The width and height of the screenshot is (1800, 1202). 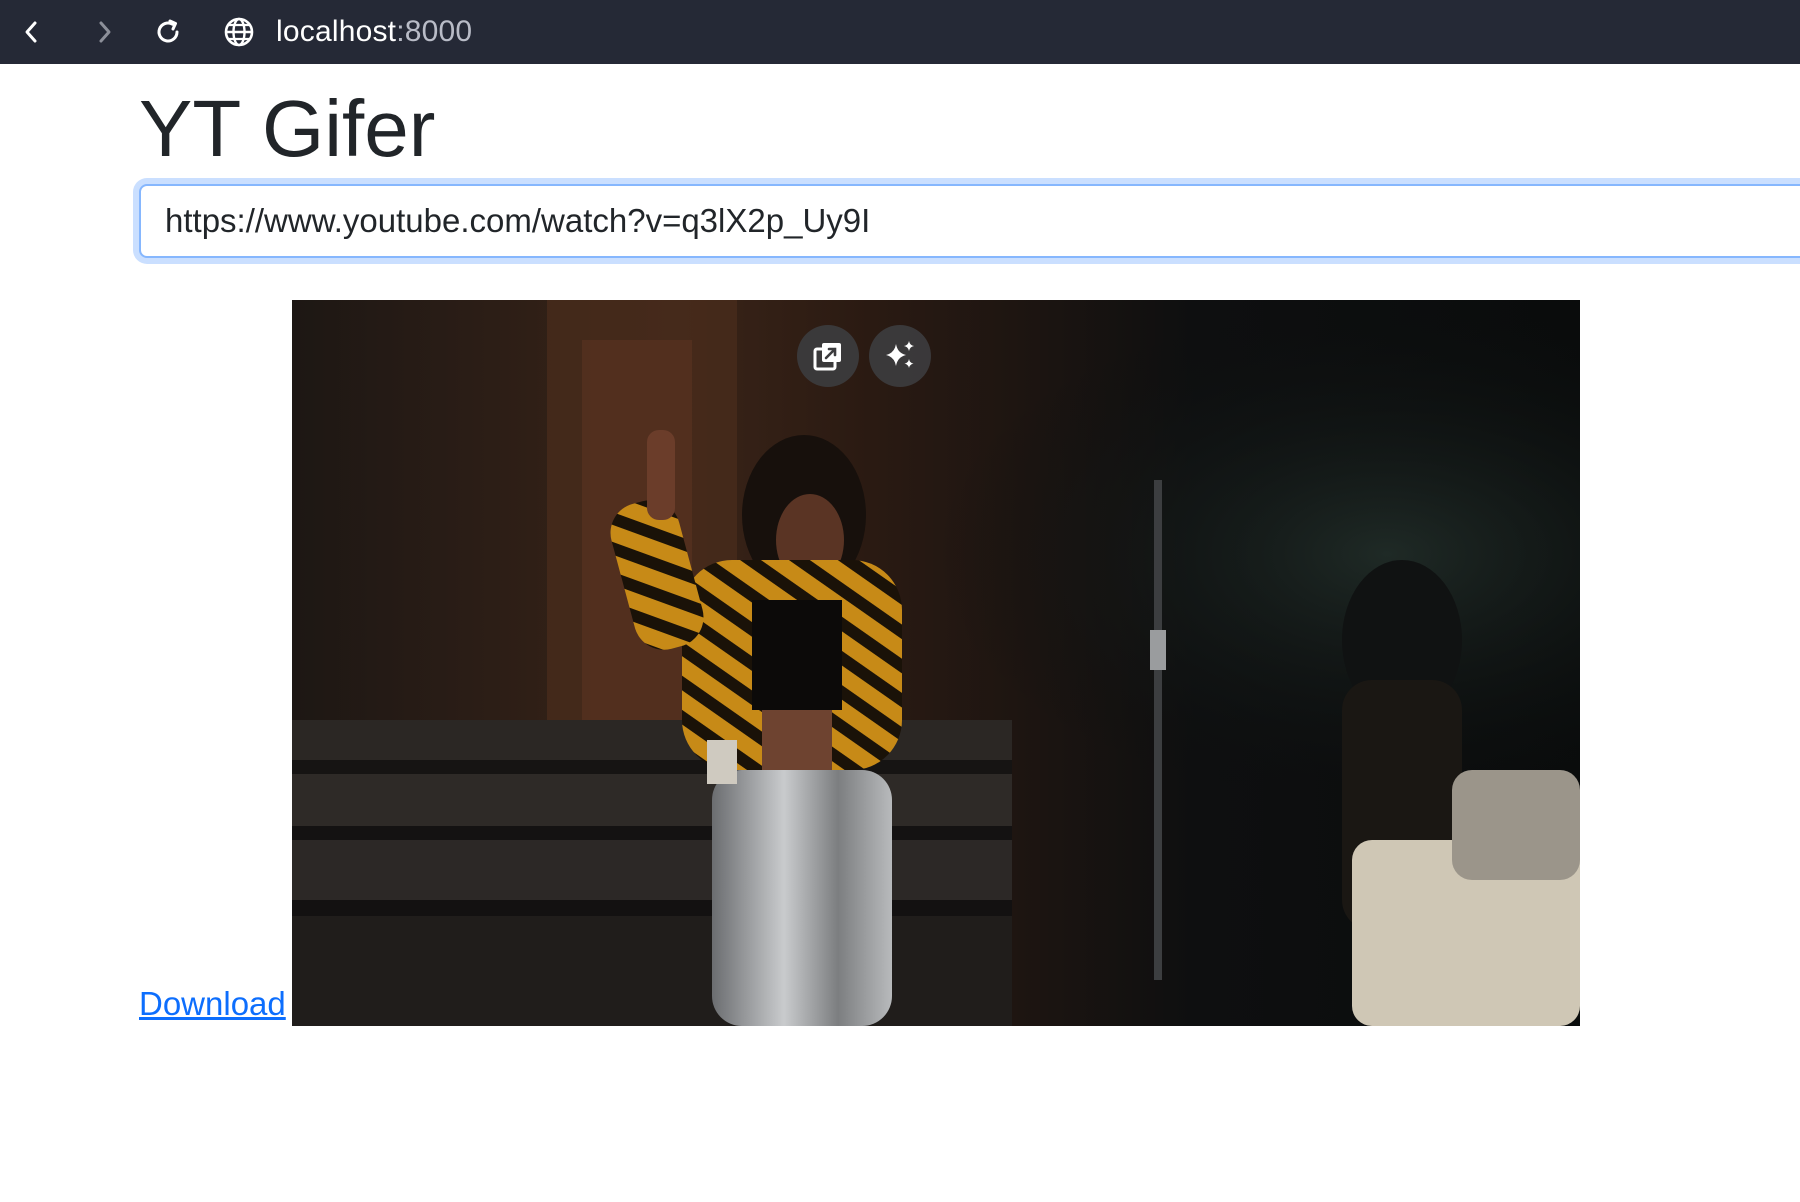 I want to click on sparkles-icon, so click(x=900, y=354).